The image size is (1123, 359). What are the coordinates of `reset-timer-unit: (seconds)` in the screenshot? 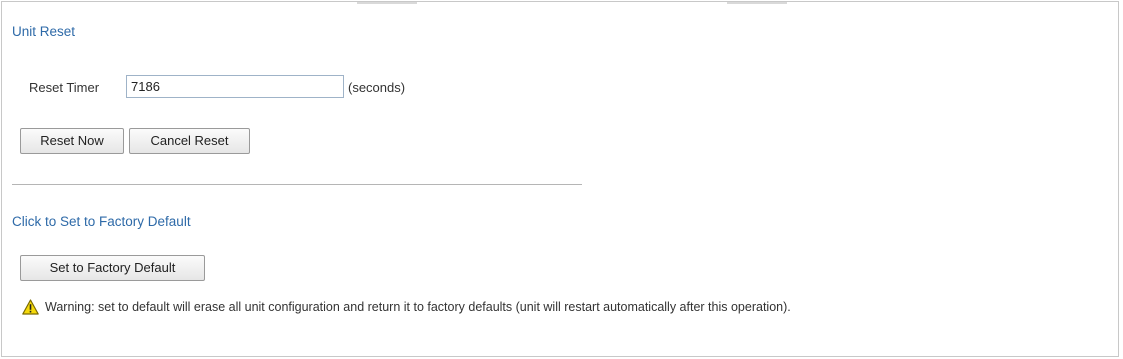 It's located at (377, 87).